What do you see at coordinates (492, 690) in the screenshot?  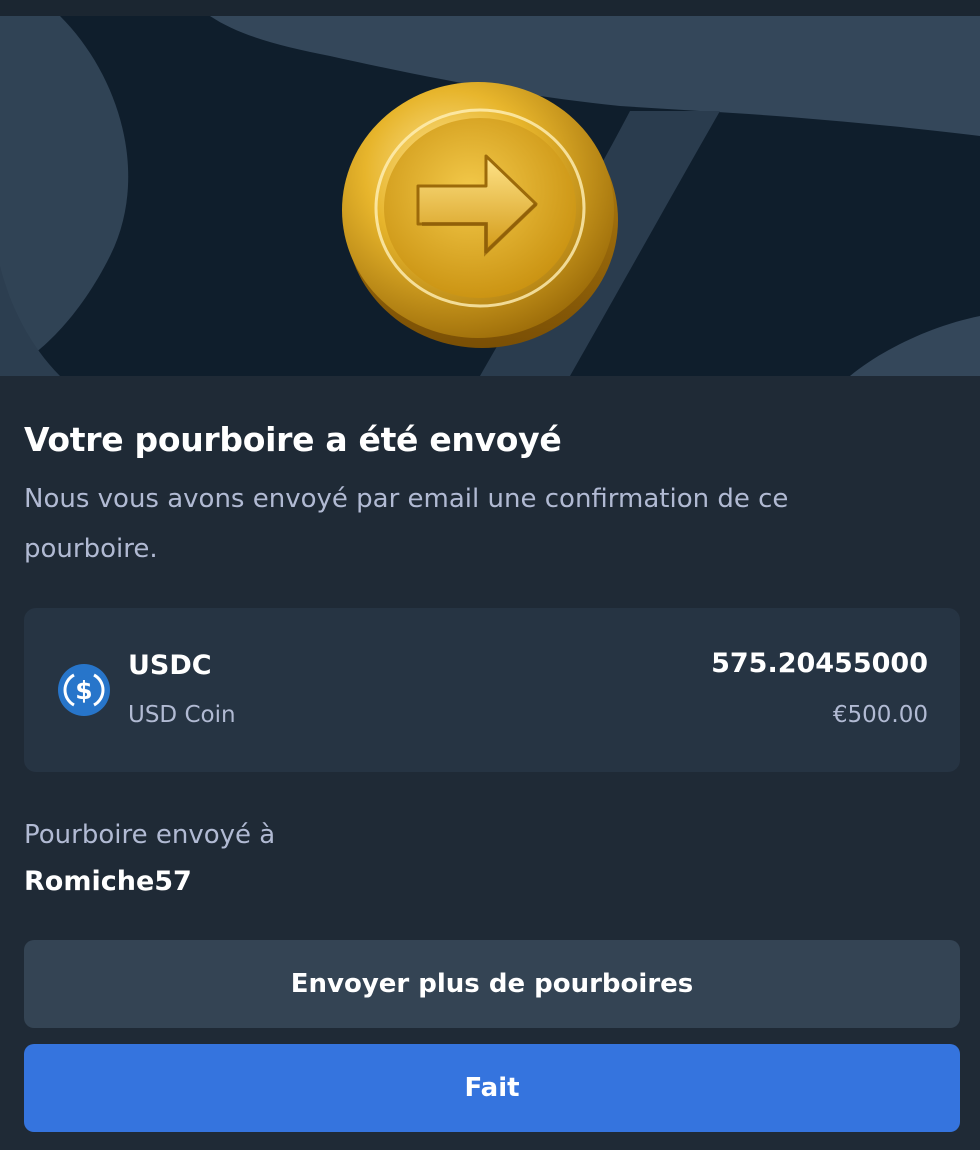 I see `currency-card: $ USDC USD Coin 575.20455000 €500.00` at bounding box center [492, 690].